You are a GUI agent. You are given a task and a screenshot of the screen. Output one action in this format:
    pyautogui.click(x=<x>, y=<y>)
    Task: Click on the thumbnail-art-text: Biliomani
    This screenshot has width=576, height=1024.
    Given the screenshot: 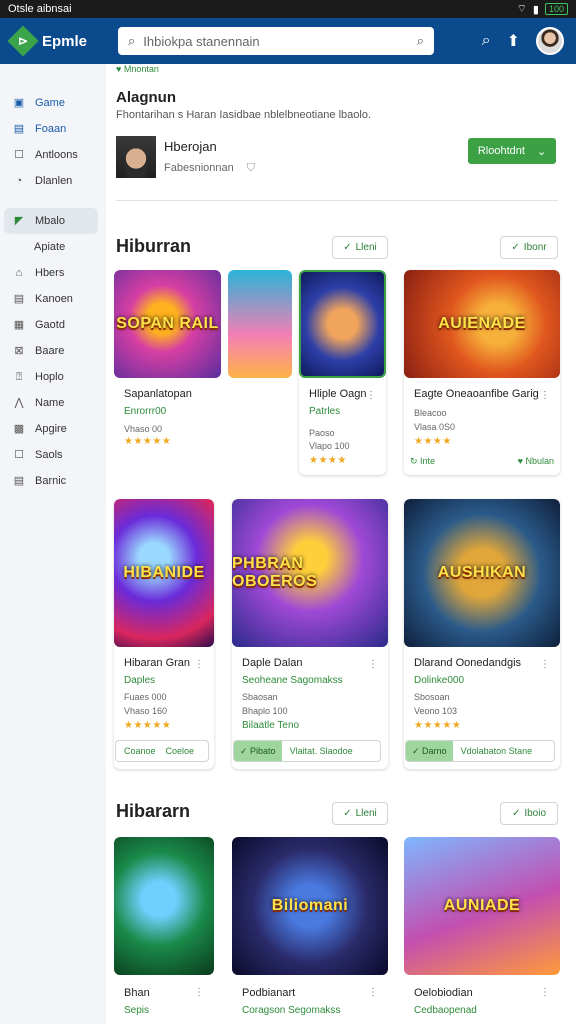 What is the action you would take?
    pyautogui.click(x=310, y=905)
    